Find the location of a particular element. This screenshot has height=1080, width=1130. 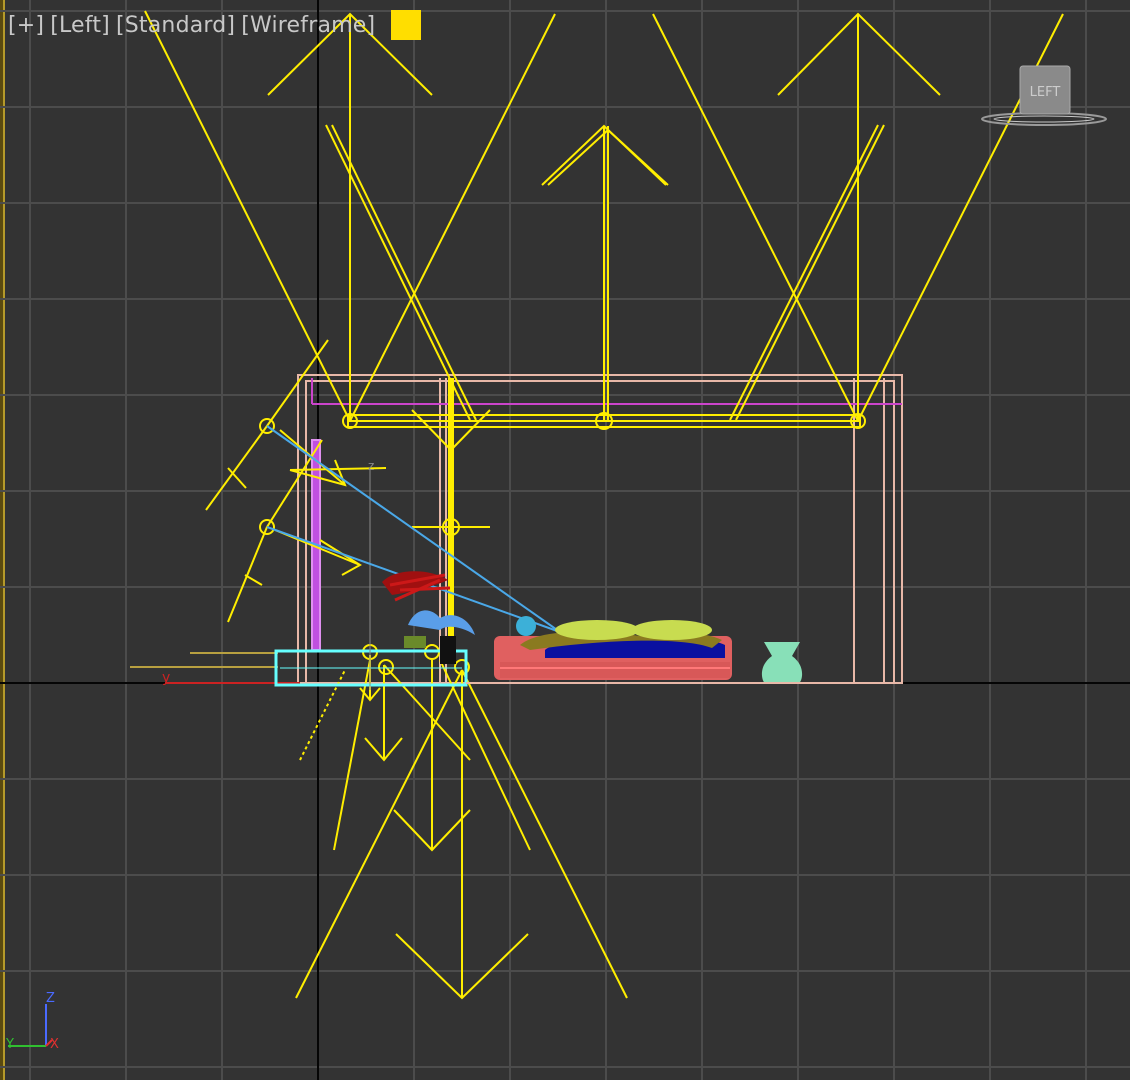

tripod-y-label: Y is located at coordinates (9, 1044).